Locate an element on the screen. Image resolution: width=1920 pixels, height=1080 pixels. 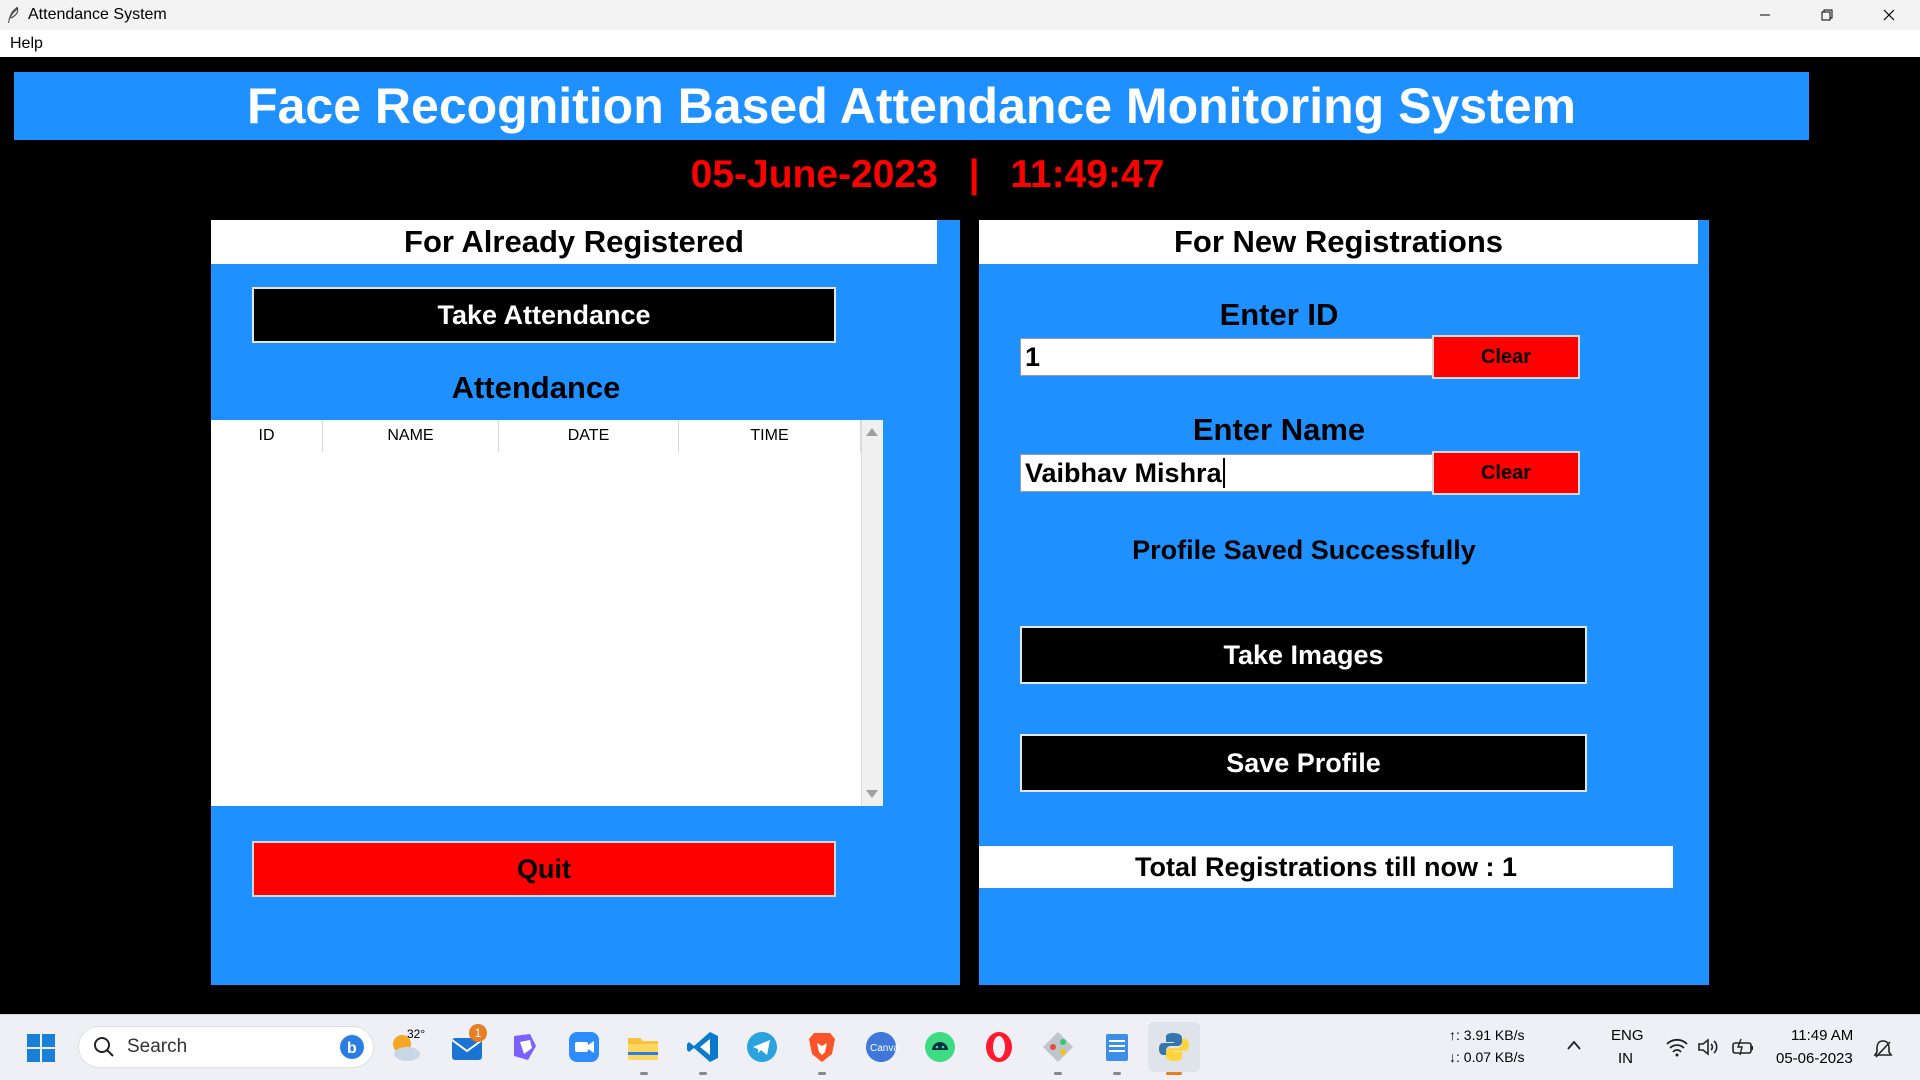
take-attendance-button: Take Attendance is located at coordinates (544, 315).